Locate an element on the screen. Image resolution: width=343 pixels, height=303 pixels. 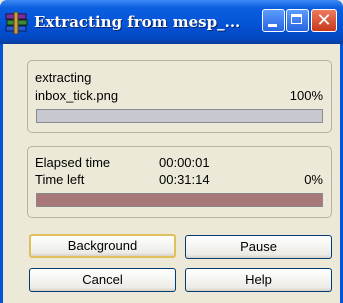
status-label: extracting is located at coordinates (63, 77).